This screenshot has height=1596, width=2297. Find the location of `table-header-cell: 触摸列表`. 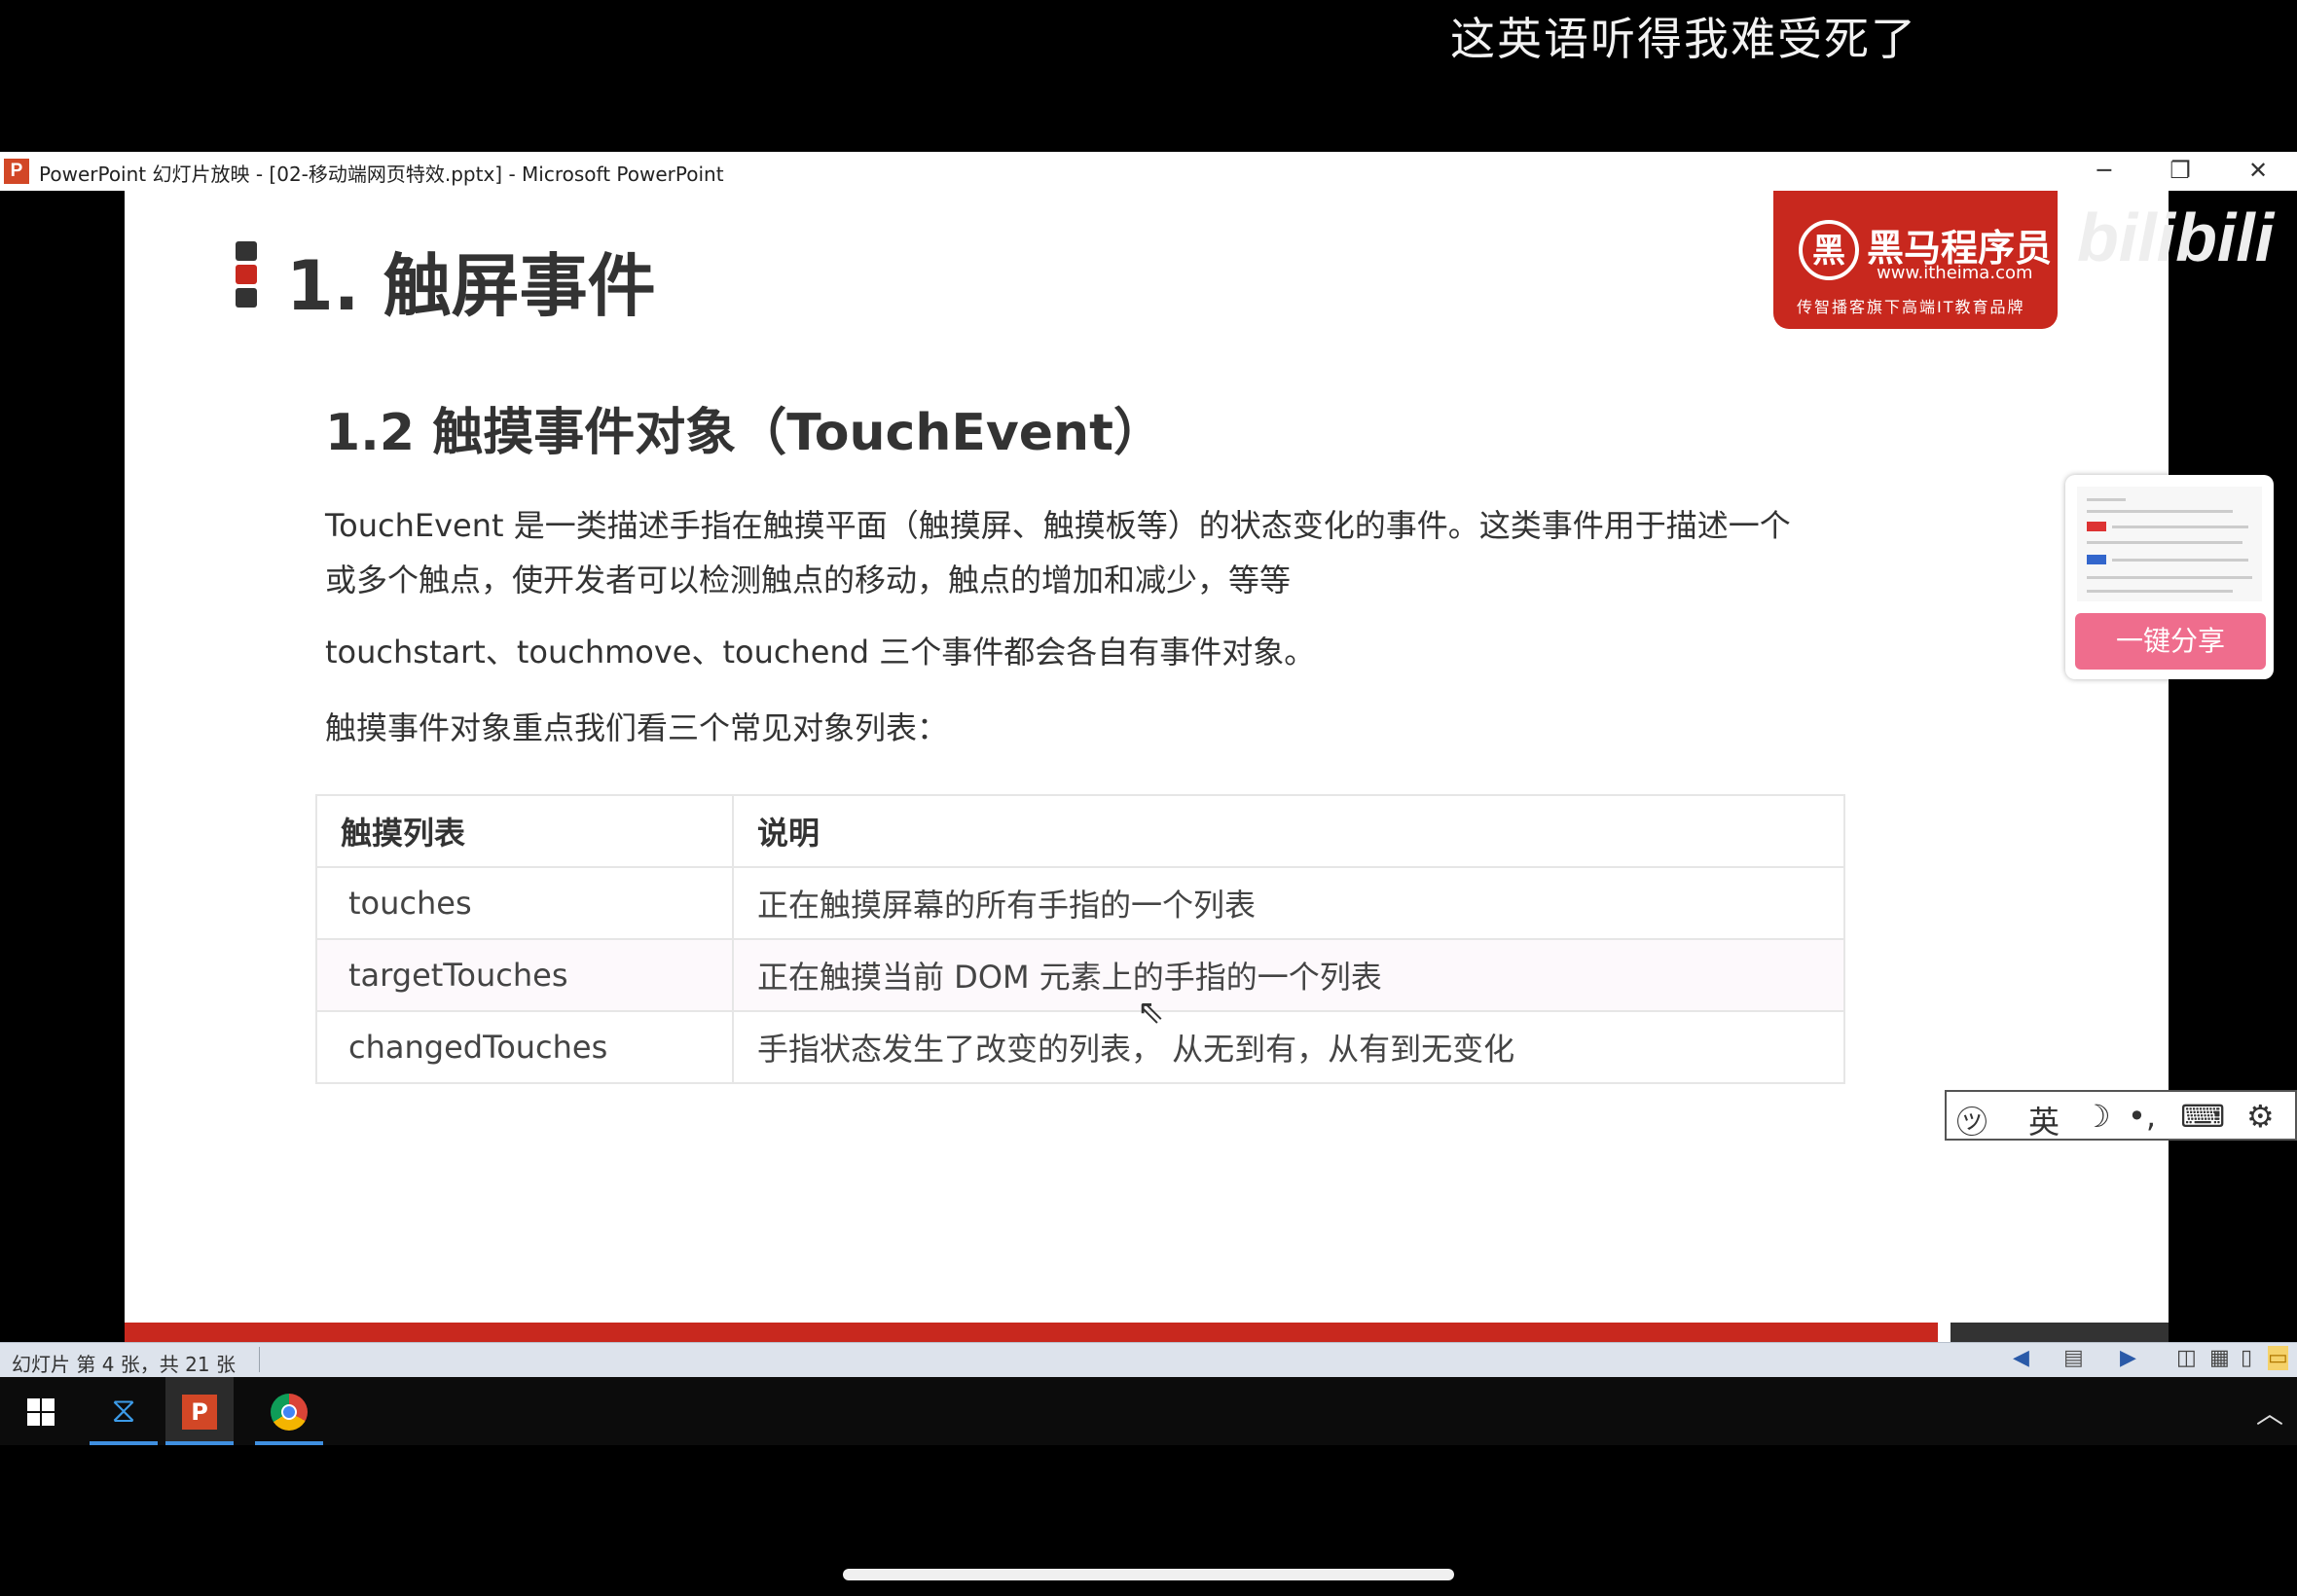

table-header-cell: 触摸列表 is located at coordinates (525, 831).